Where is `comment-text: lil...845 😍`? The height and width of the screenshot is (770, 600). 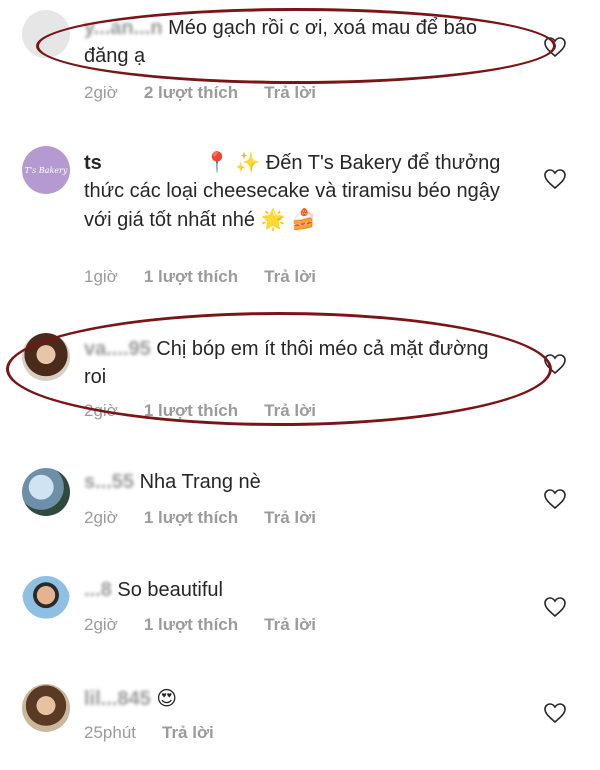
comment-text: lil...845 😍 is located at coordinates (294, 698).